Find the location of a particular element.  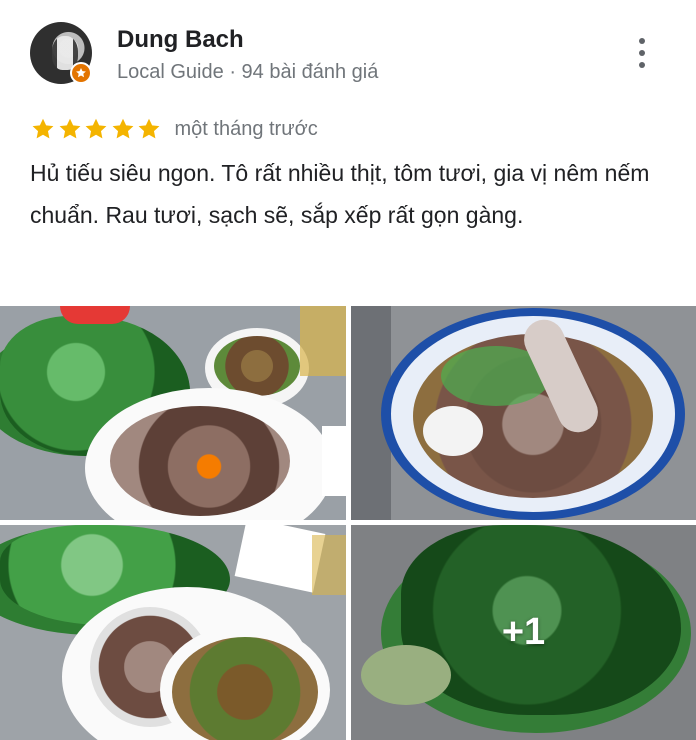

reviewer-name: Dung Bach is located at coordinates (180, 40).